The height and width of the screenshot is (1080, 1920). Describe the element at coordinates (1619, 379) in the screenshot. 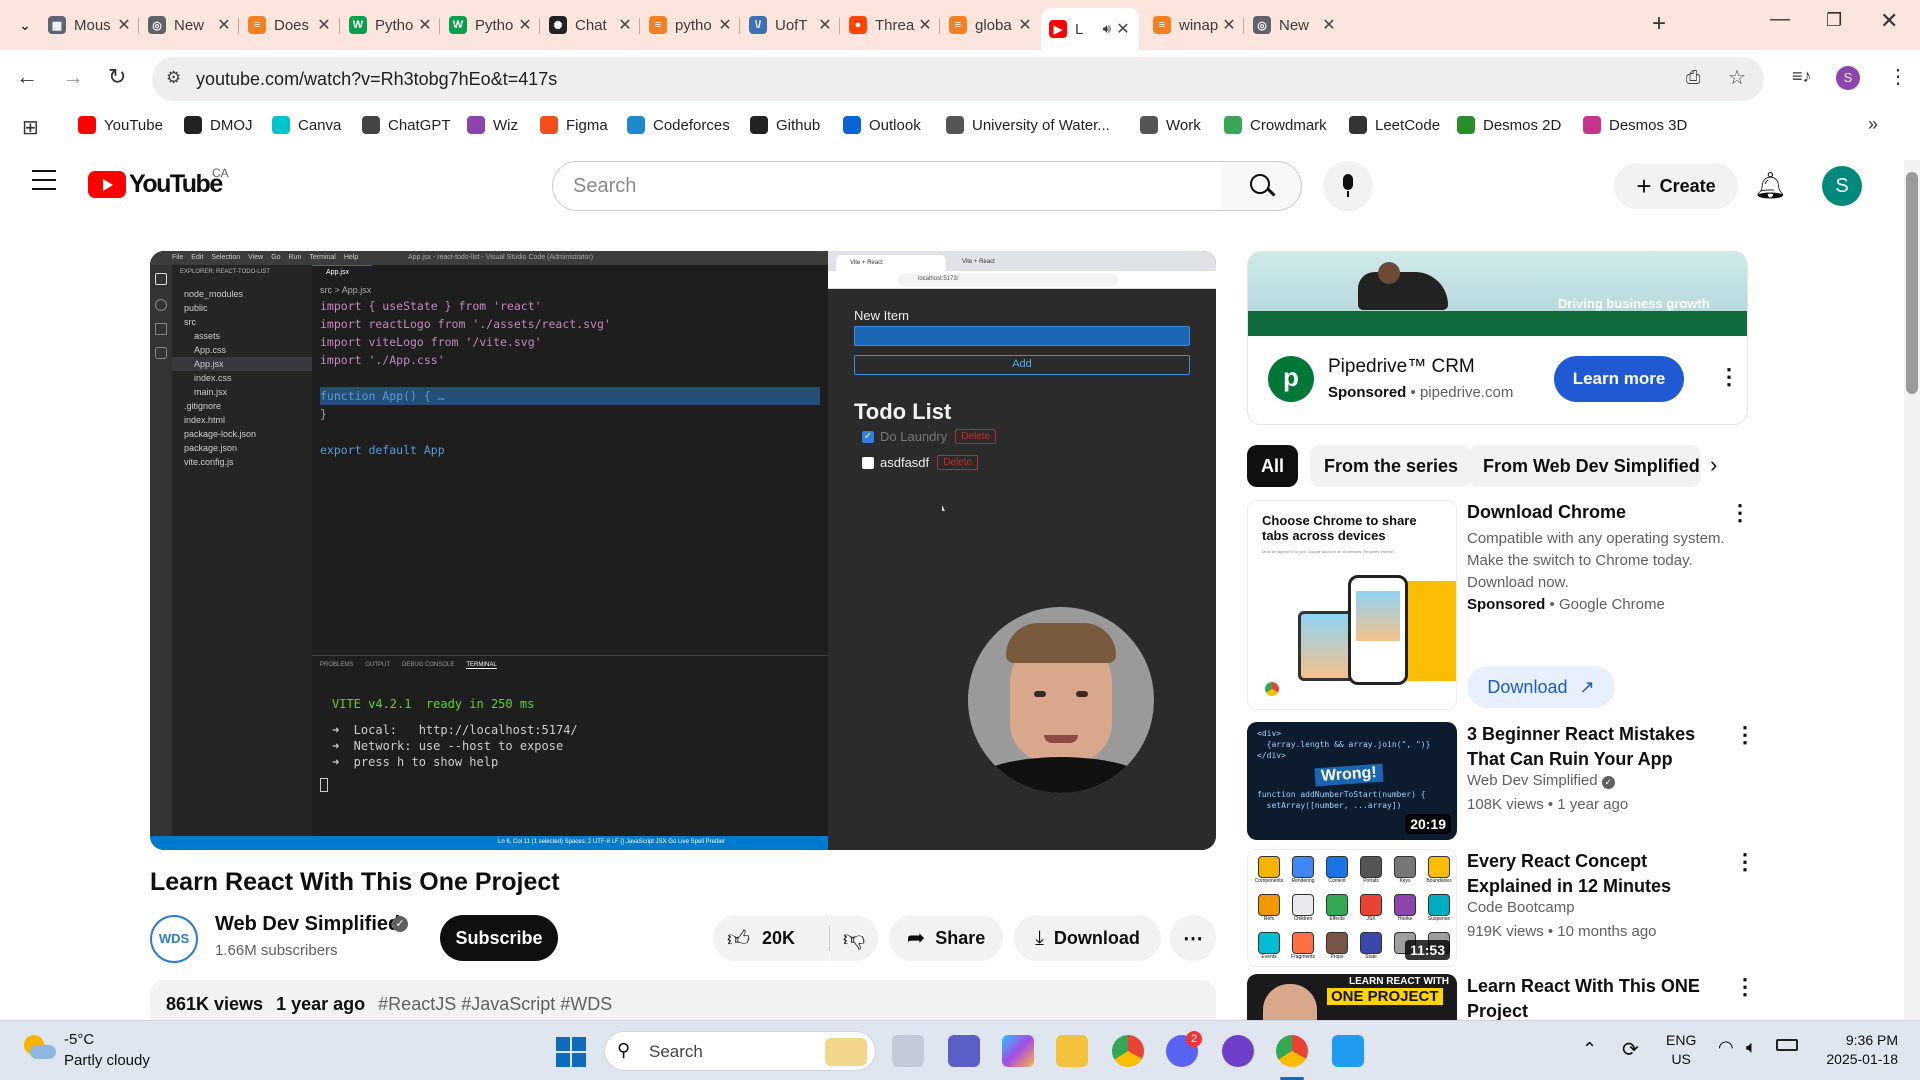

I see `learn-more-button: Learn more` at that location.